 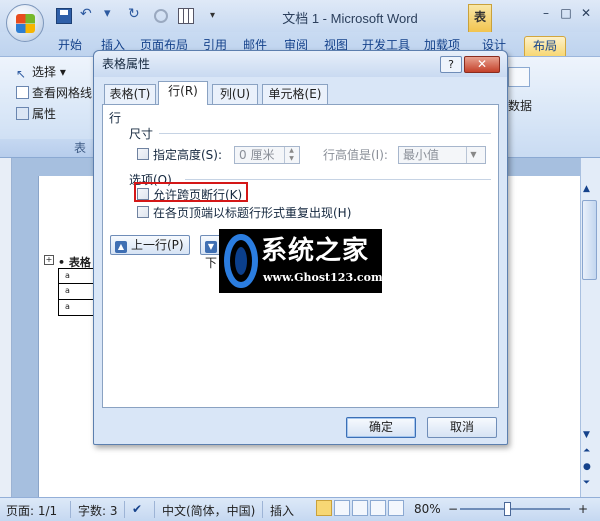 I want to click on size-divider, so click(x=325, y=133).